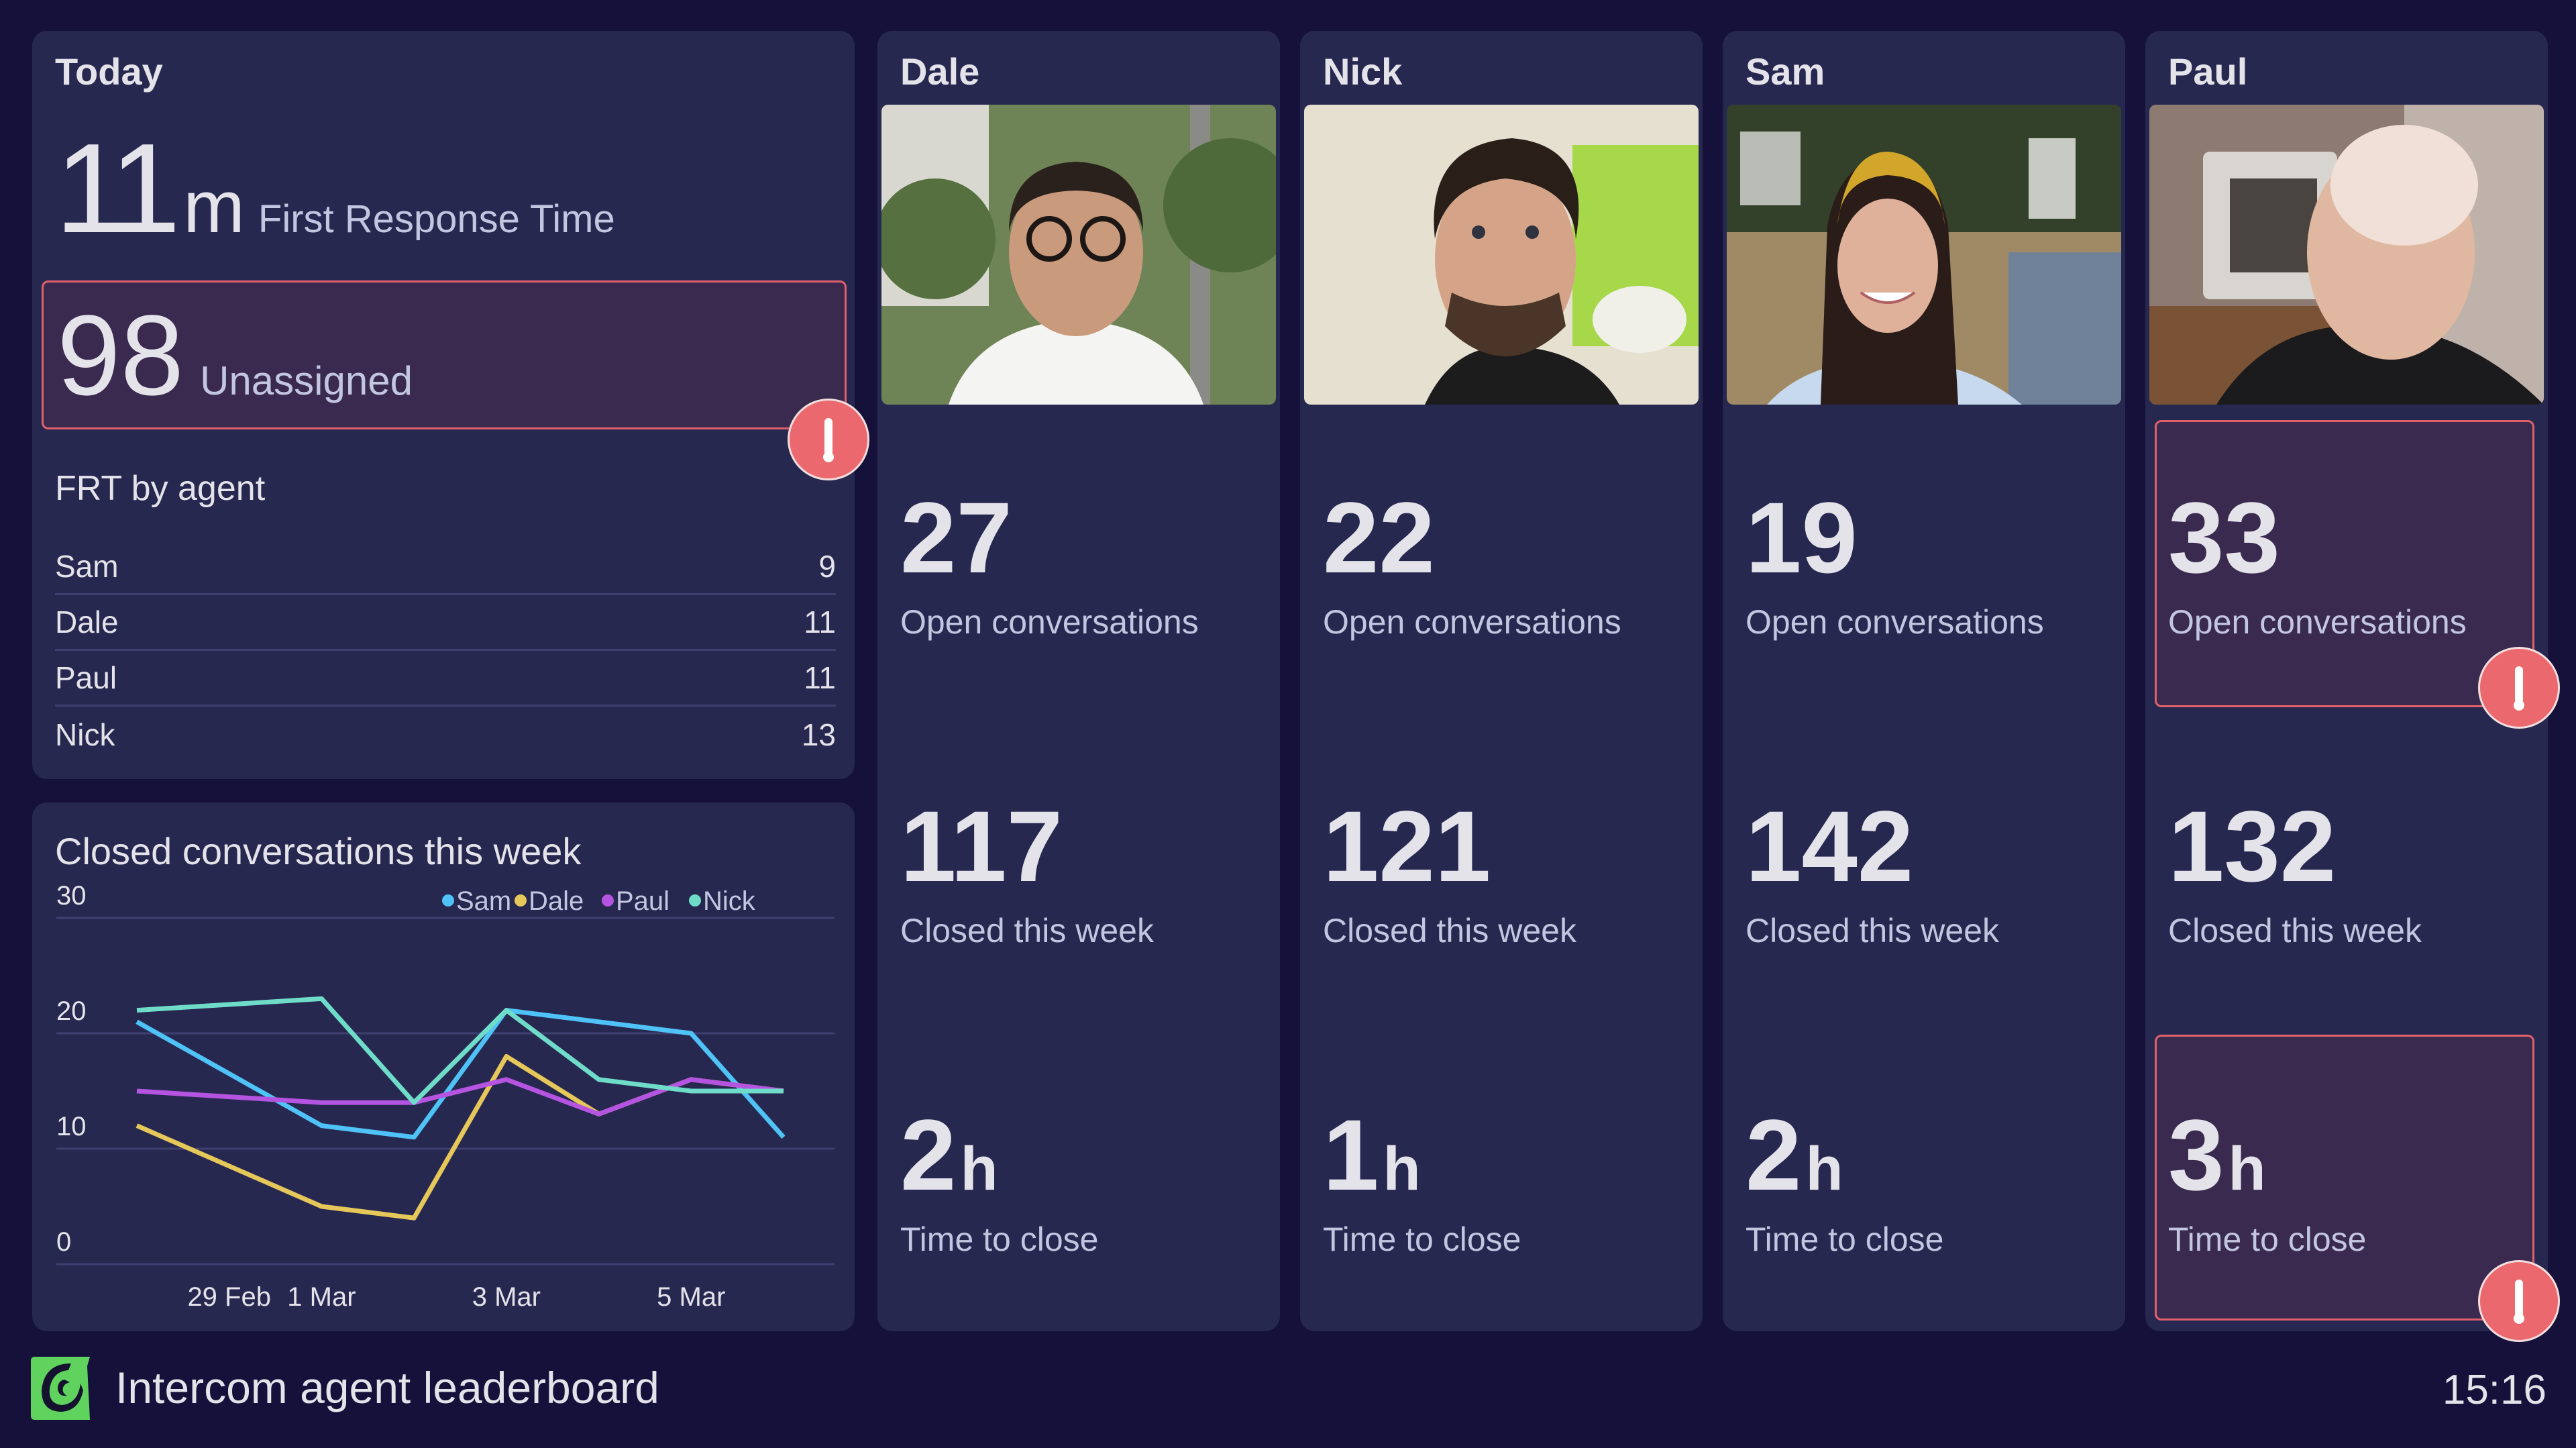  Describe the element at coordinates (1872, 873) in the screenshot. I see `closed-this-week-stat: 142 Closed this week` at that location.